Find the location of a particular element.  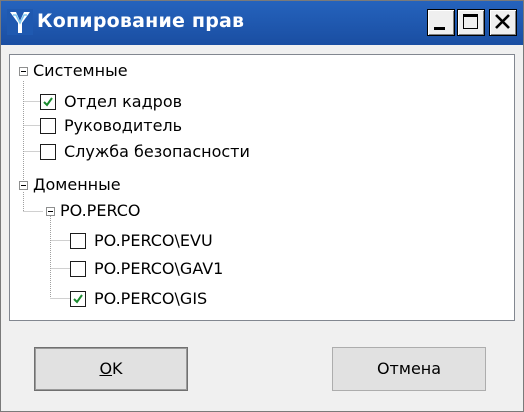

tree-item-po-perco-evu: PO.PERCO\EVU is located at coordinates (153, 241).